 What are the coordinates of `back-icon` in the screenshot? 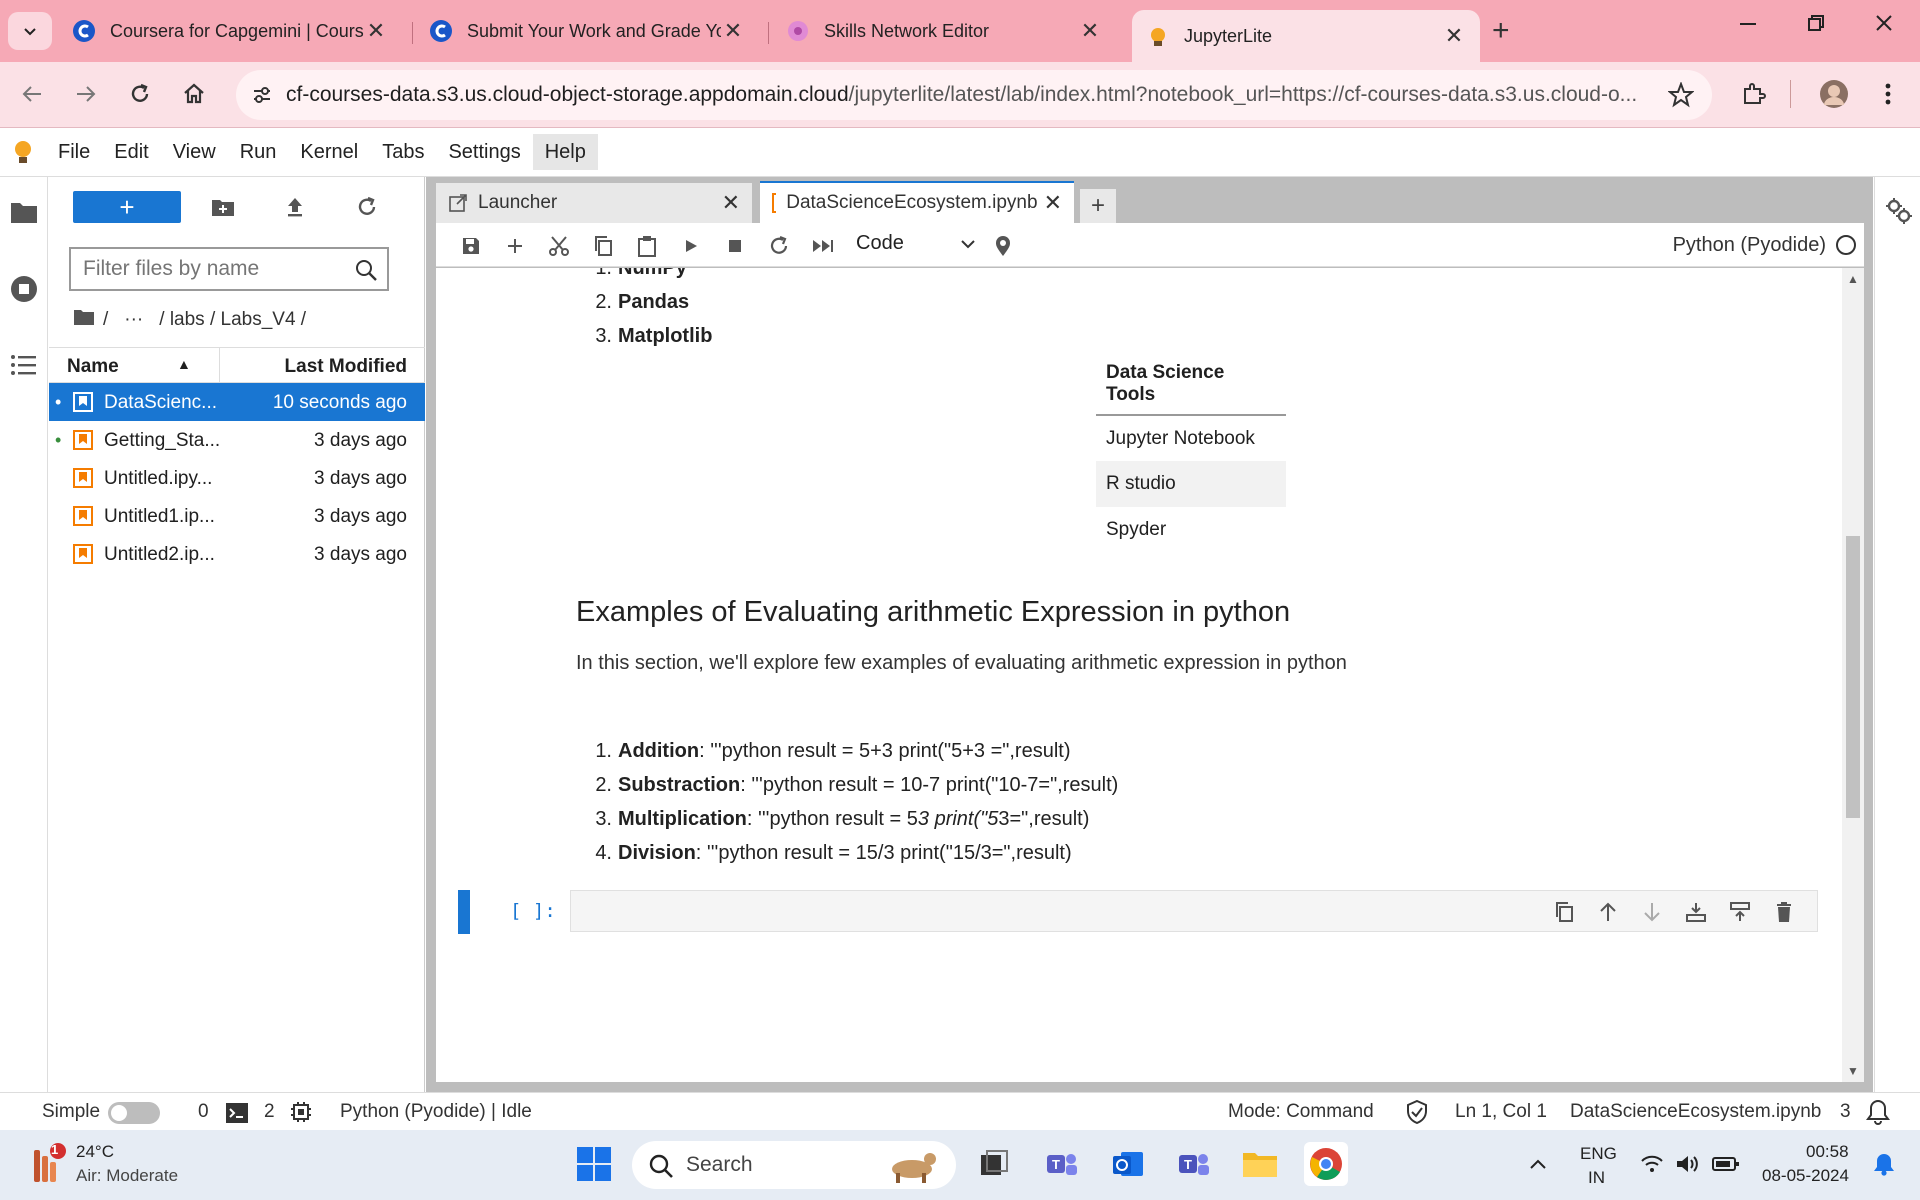 It's located at (32, 94).